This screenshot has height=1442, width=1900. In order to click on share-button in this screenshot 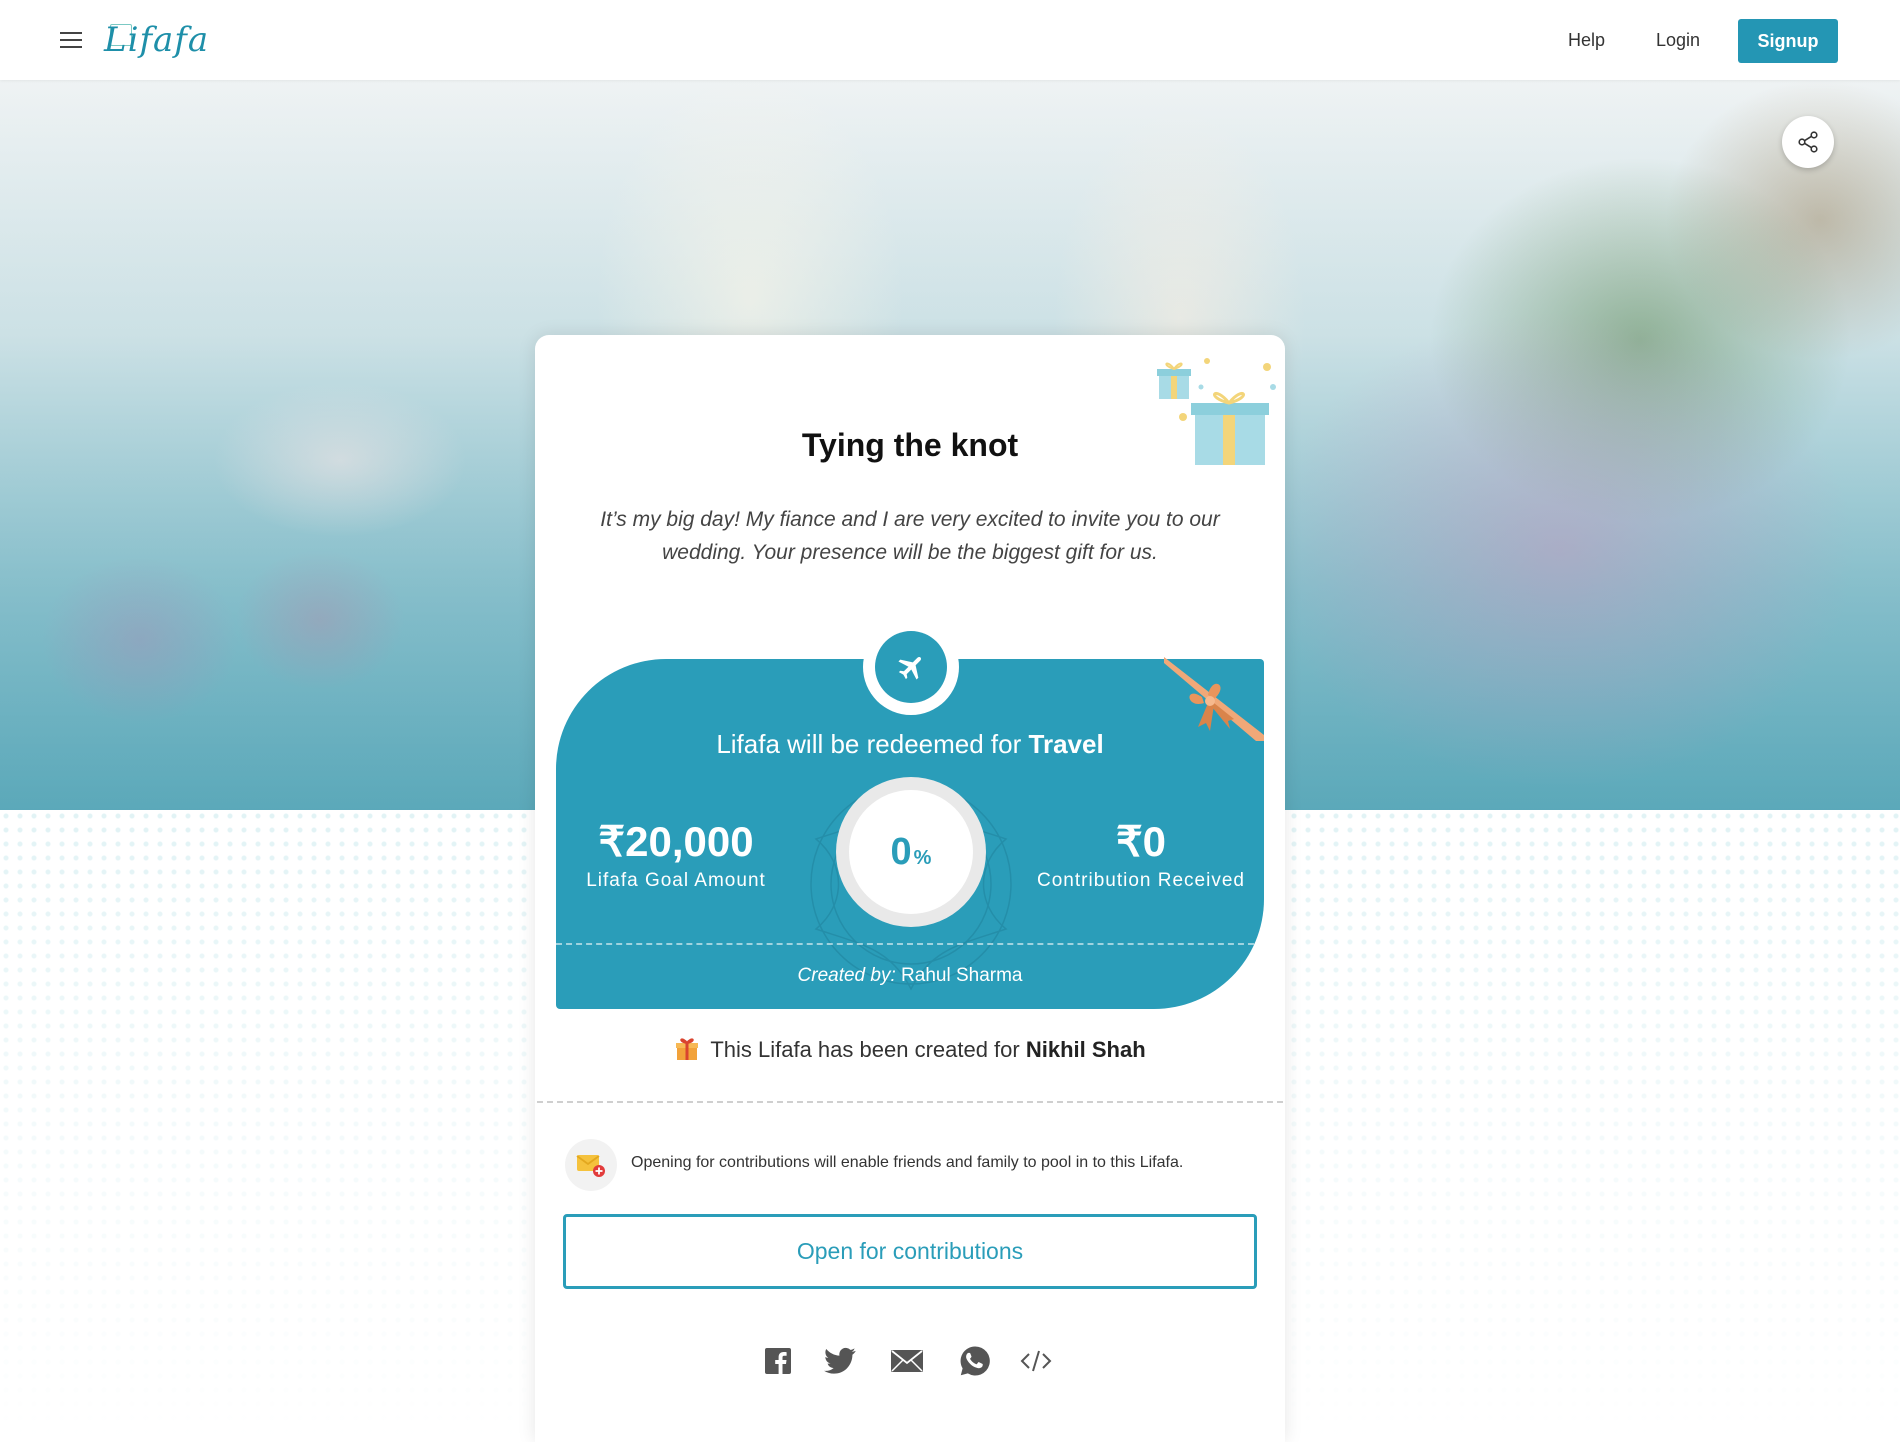, I will do `click(1808, 142)`.